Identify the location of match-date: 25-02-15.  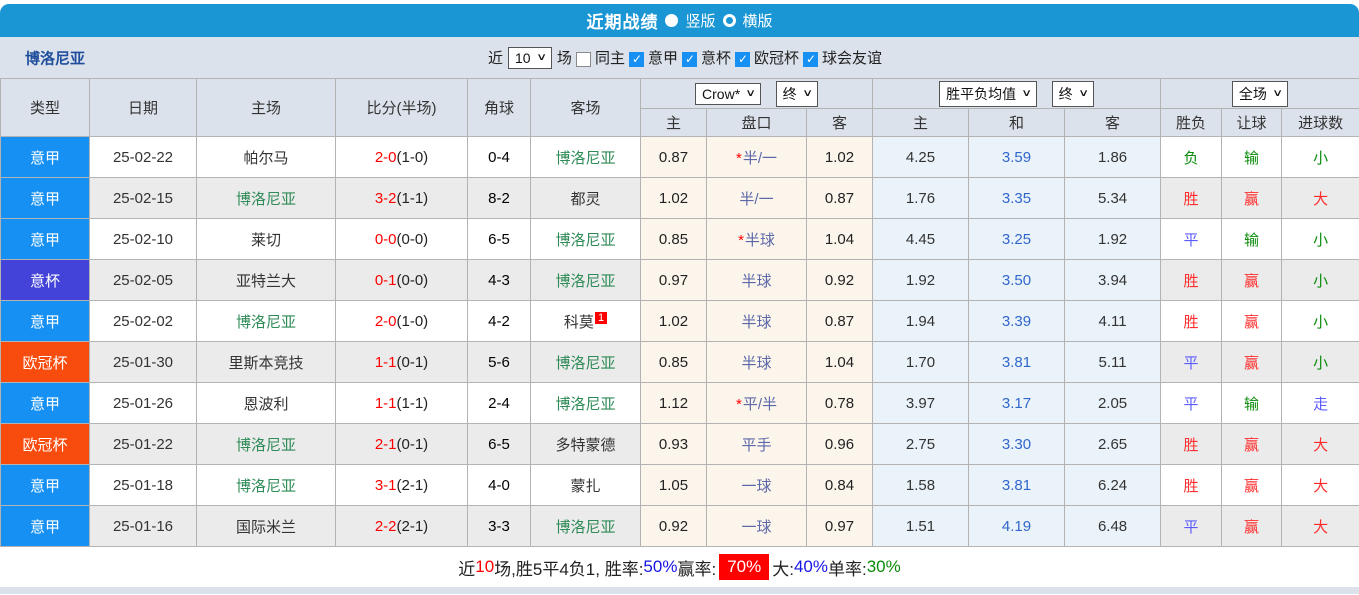
(143, 198).